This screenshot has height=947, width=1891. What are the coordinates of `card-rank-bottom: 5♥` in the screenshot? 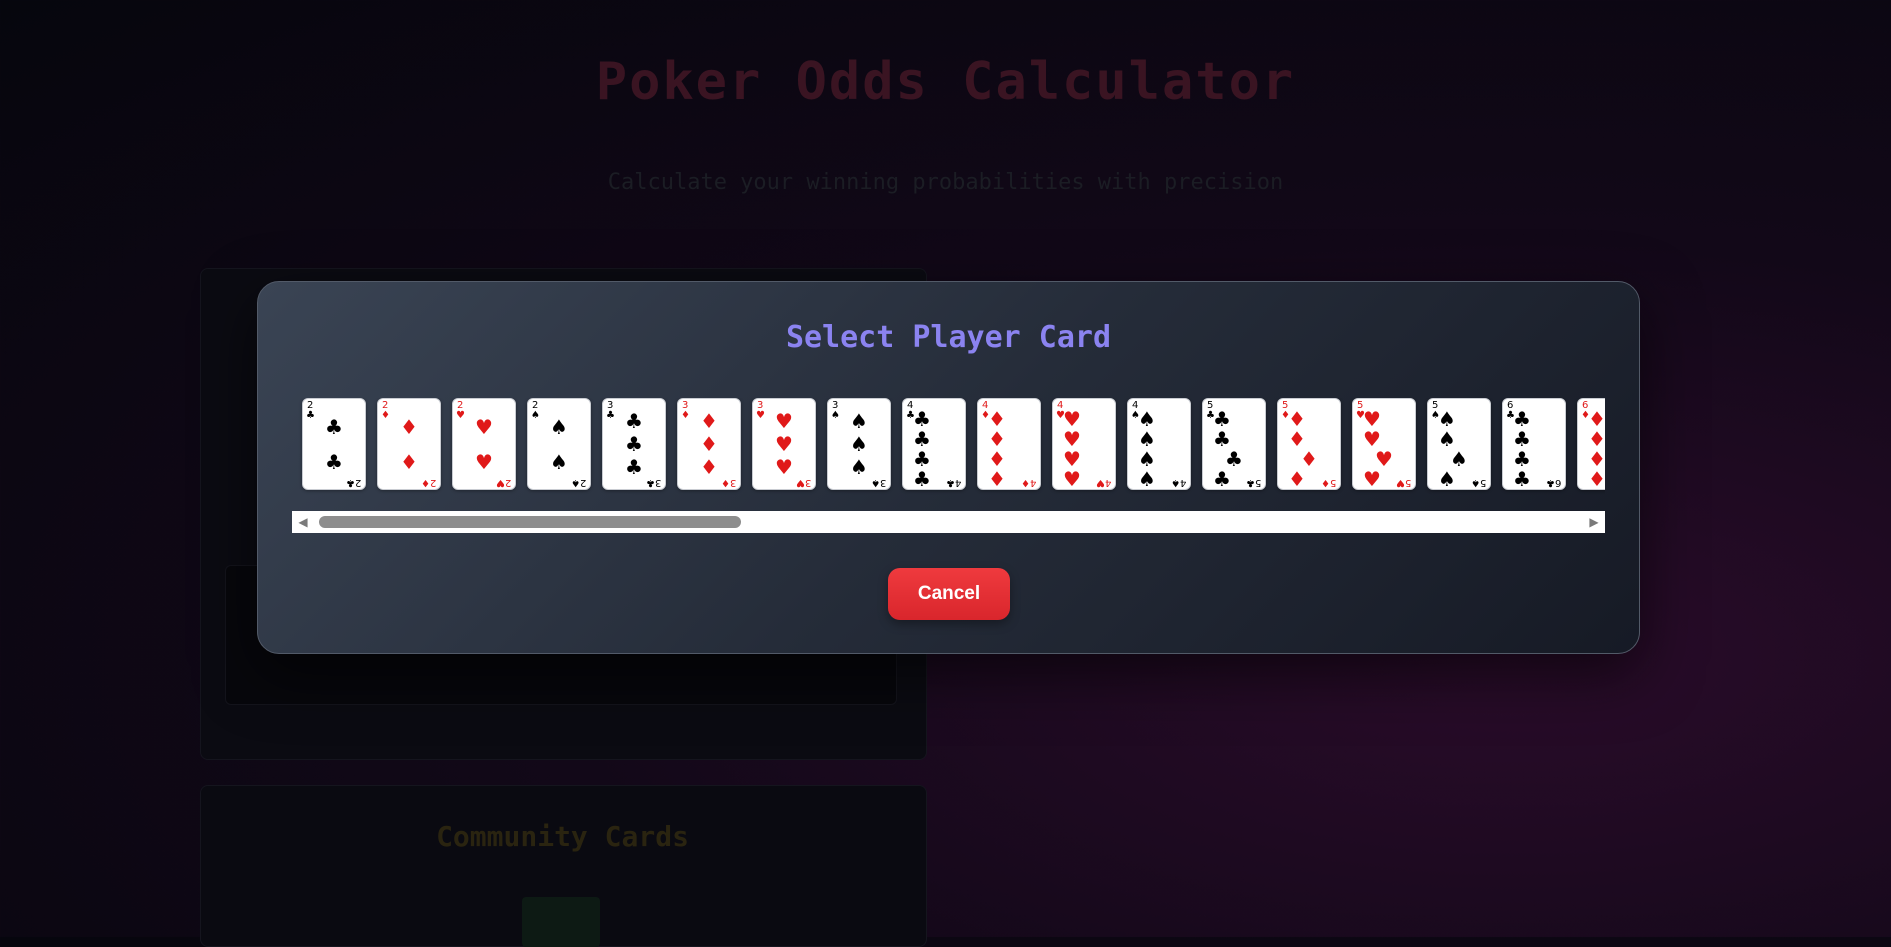 It's located at (1403, 482).